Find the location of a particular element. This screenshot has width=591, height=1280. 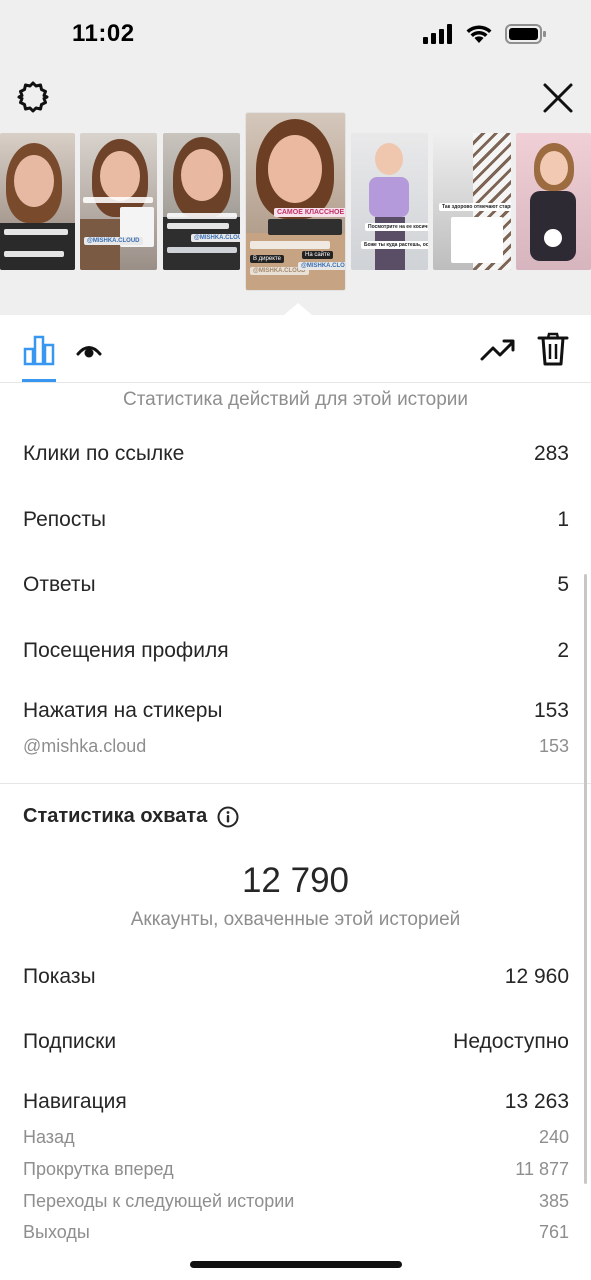

nav-subrow-next-story: Переходы к следующей истории 385 is located at coordinates (296, 1201).